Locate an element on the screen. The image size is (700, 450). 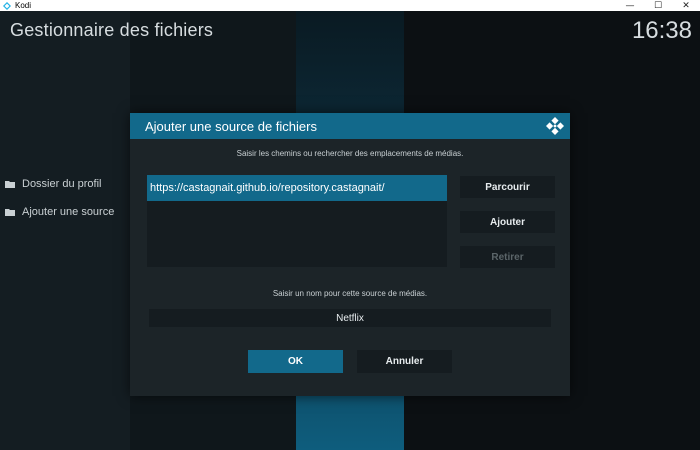
source-item-profile-folder: Dossier du profil is located at coordinates (59, 184).